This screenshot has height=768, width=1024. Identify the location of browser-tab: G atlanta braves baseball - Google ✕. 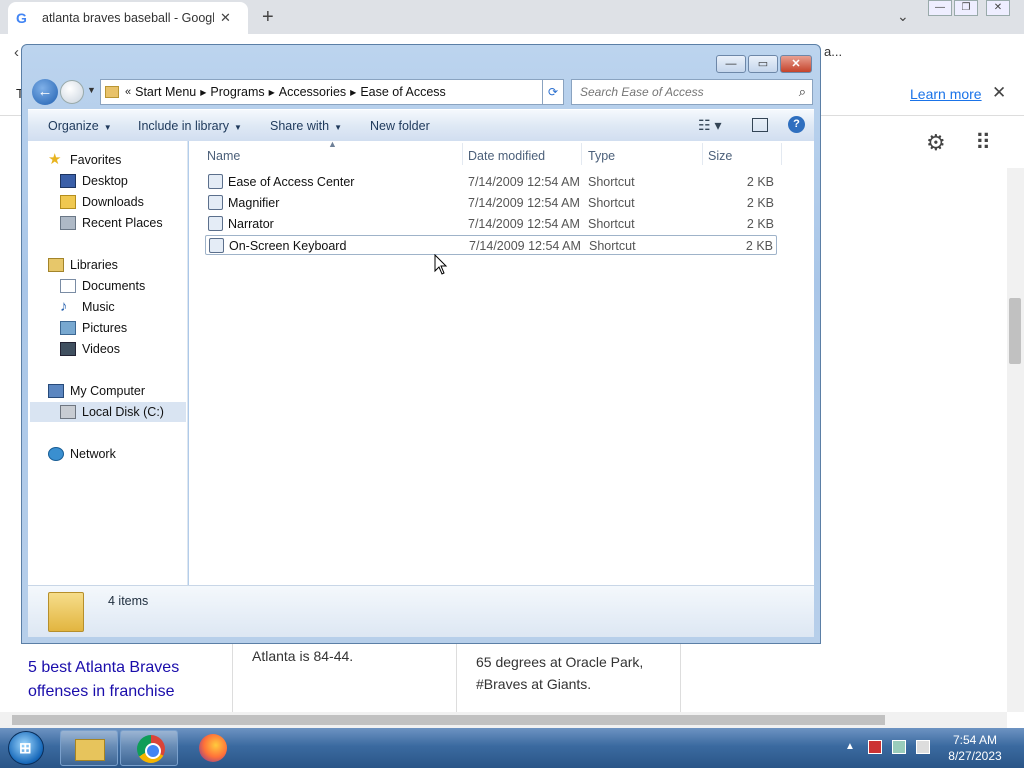
(128, 18).